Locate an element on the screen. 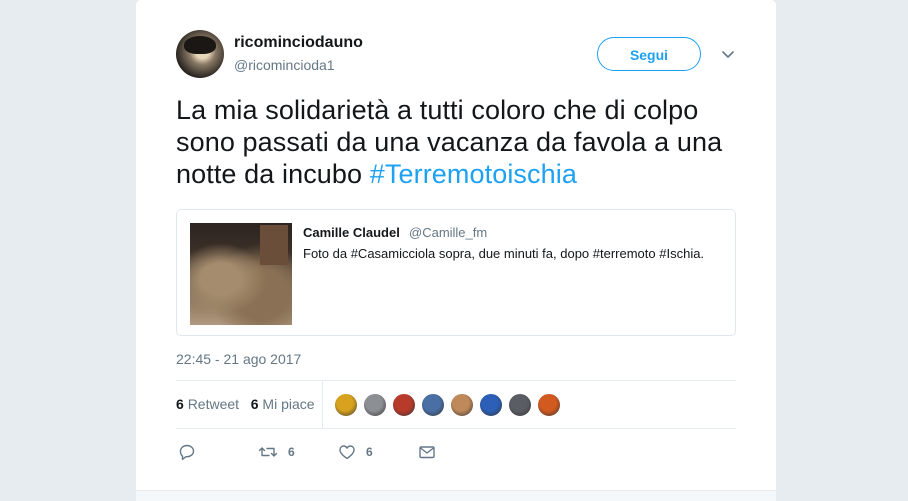  retweet-icon is located at coordinates (268, 452).